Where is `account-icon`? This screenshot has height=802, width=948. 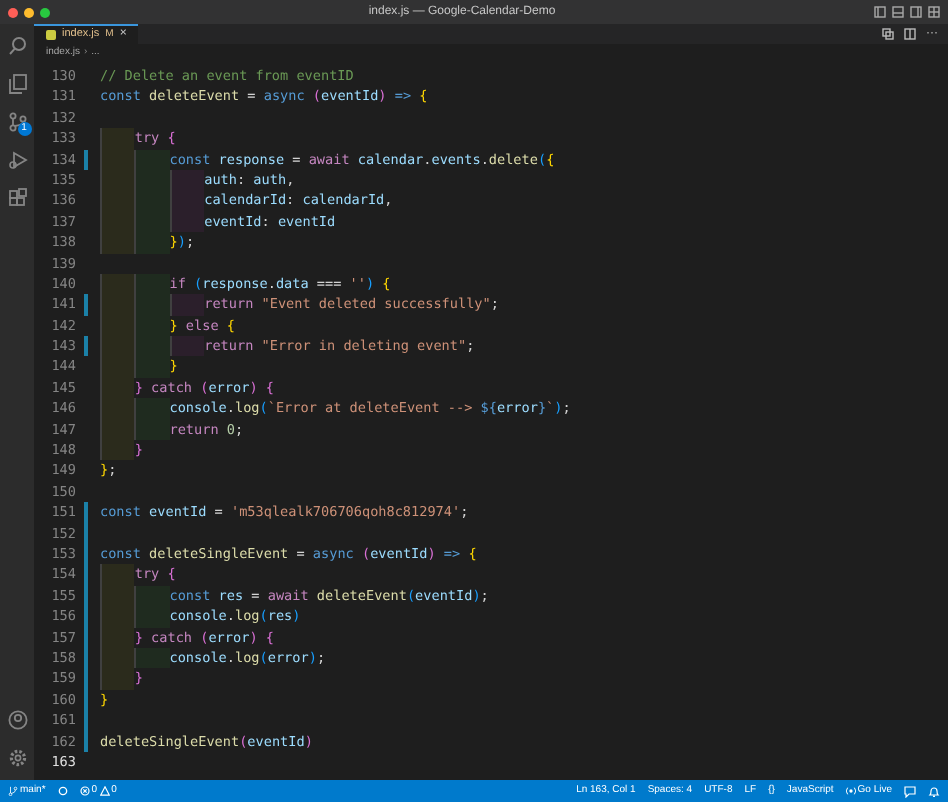
account-icon is located at coordinates (17, 720).